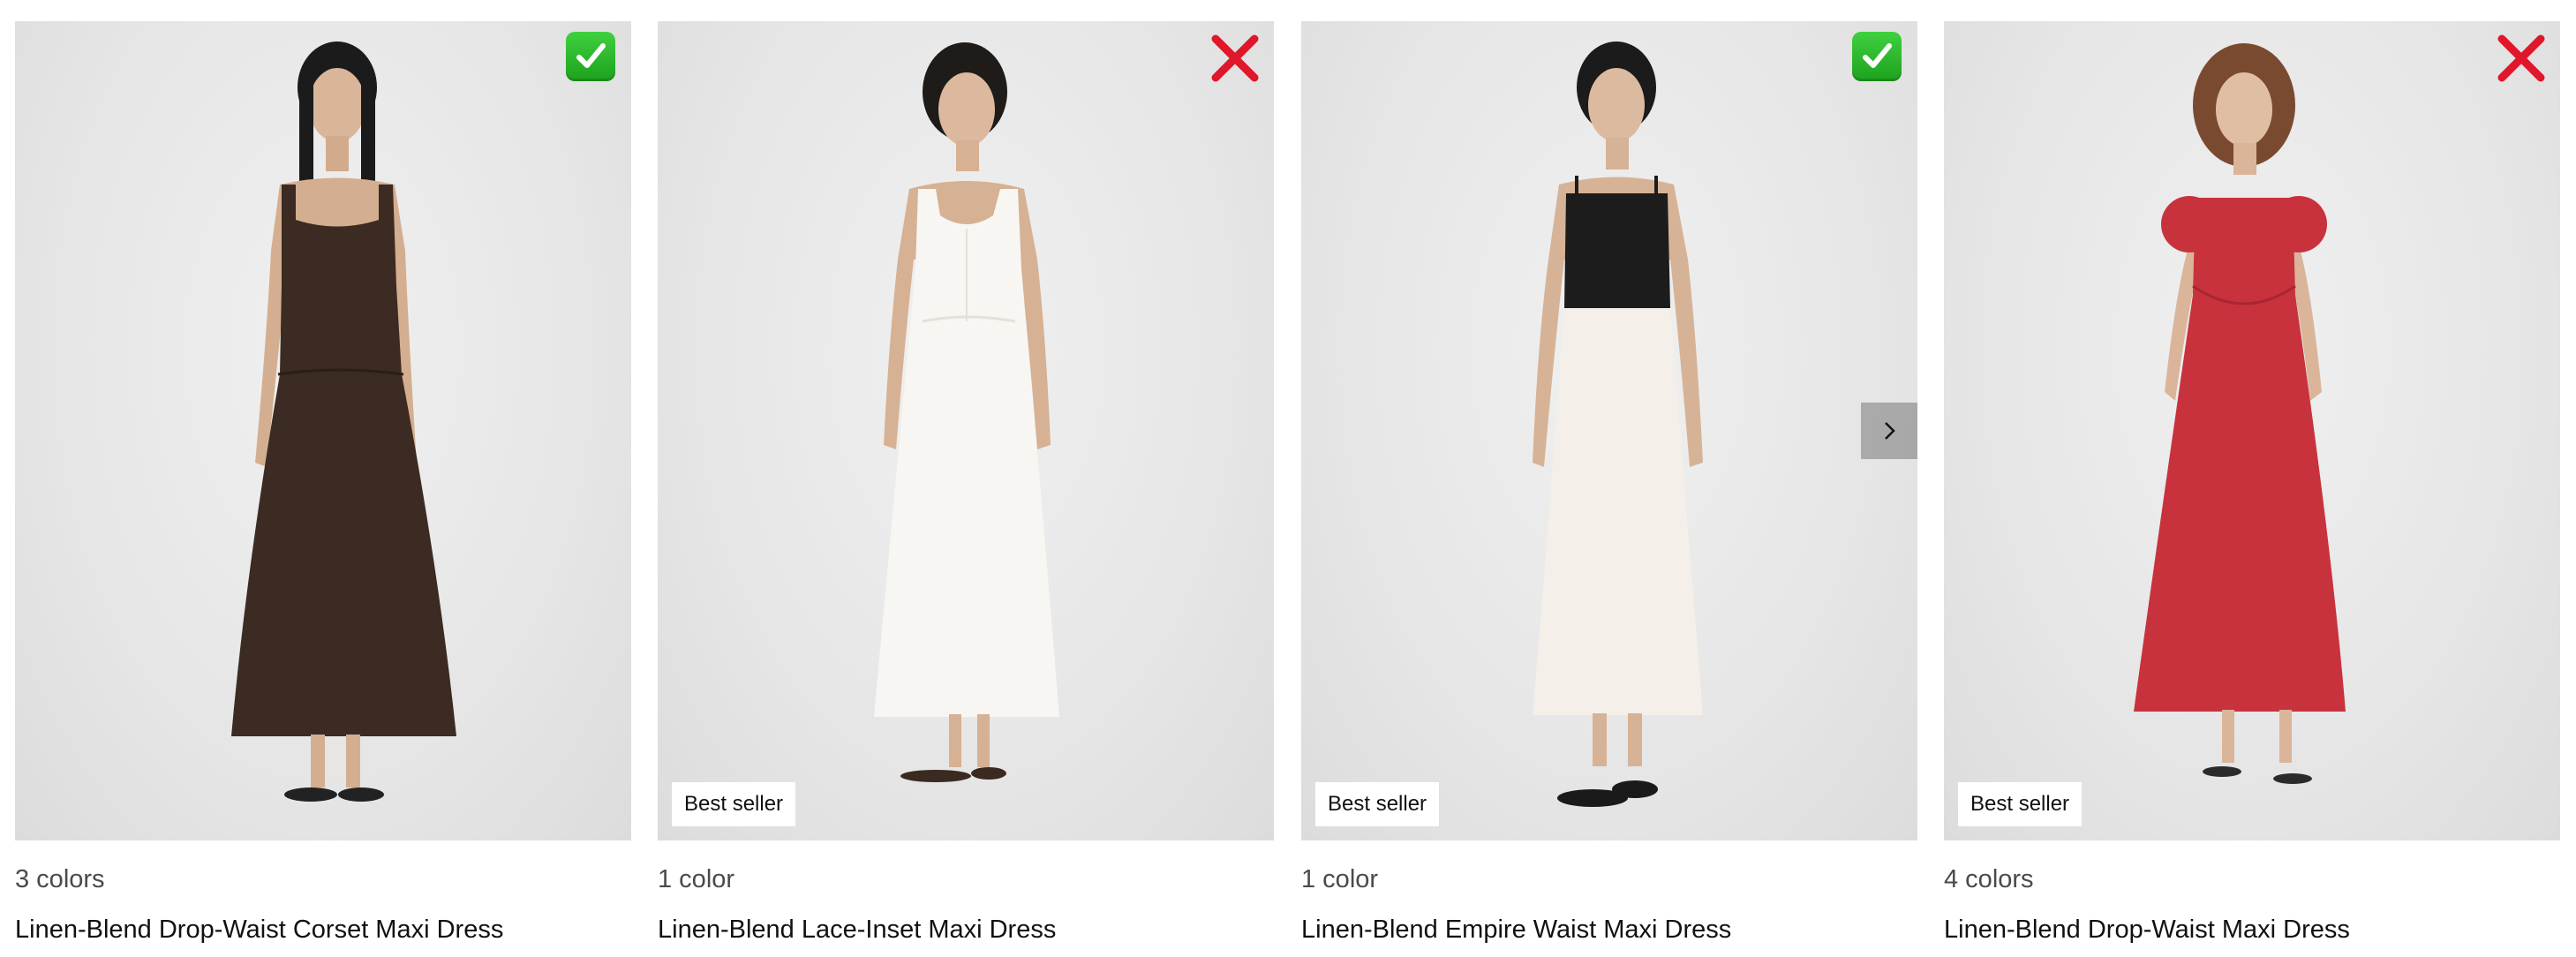  I want to click on product-title: Linen-Blend Drop-Waist Corset Maxi Dress, so click(323, 930).